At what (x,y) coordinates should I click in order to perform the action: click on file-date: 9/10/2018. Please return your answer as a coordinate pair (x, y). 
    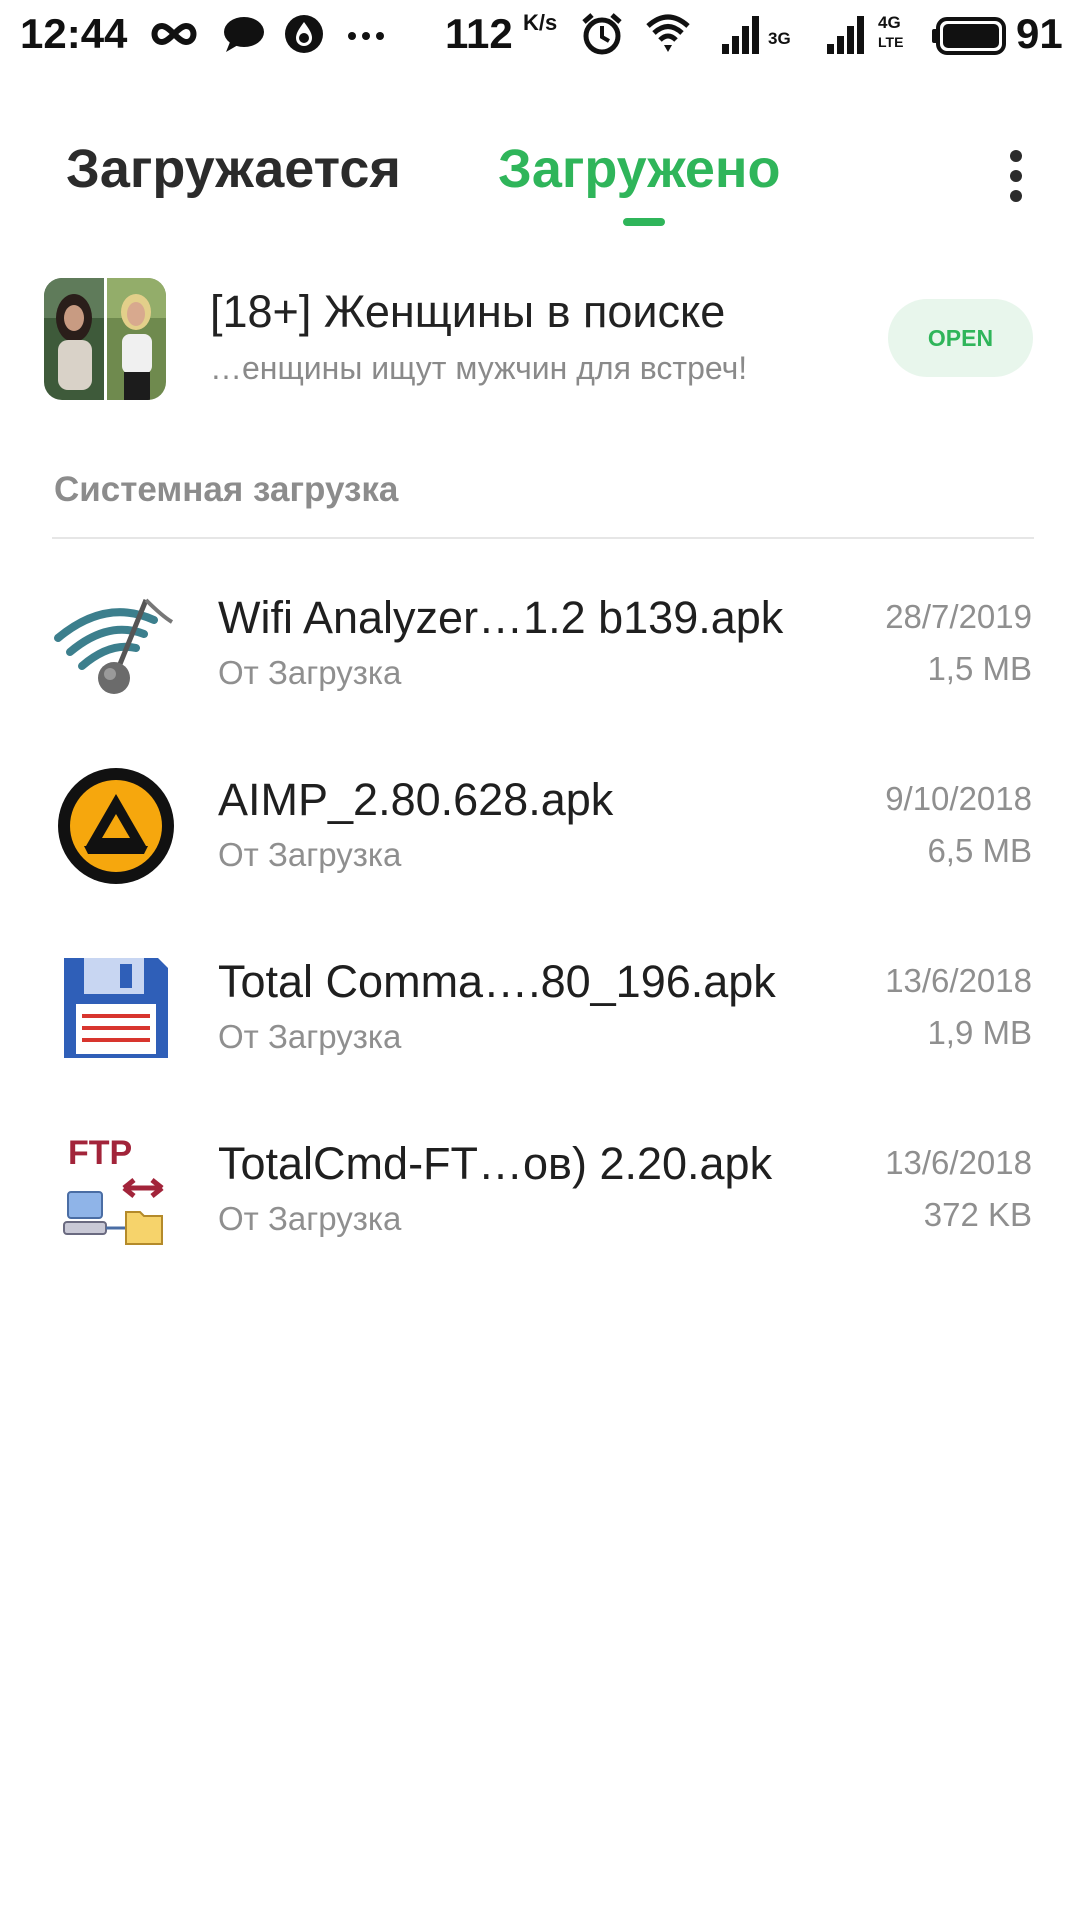
    Looking at the image, I should click on (958, 798).